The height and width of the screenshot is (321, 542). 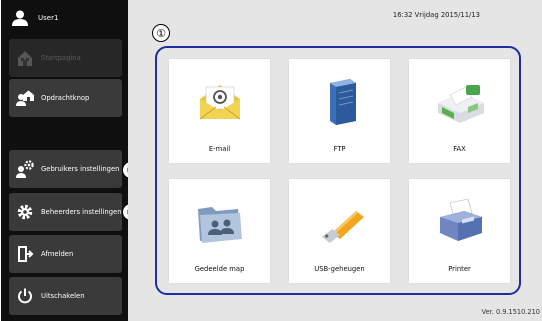 I want to click on fax-icon, so click(x=460, y=104).